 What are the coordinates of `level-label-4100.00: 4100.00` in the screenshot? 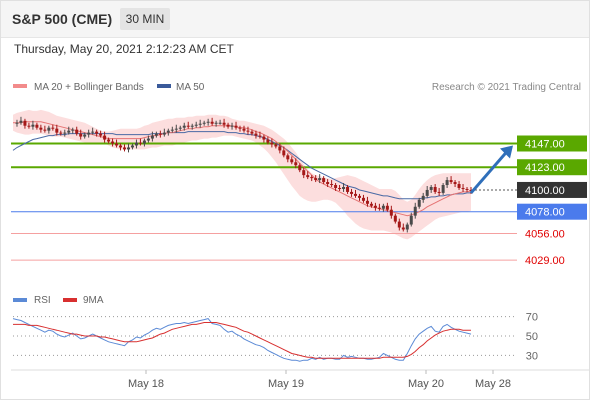 It's located at (545, 191).